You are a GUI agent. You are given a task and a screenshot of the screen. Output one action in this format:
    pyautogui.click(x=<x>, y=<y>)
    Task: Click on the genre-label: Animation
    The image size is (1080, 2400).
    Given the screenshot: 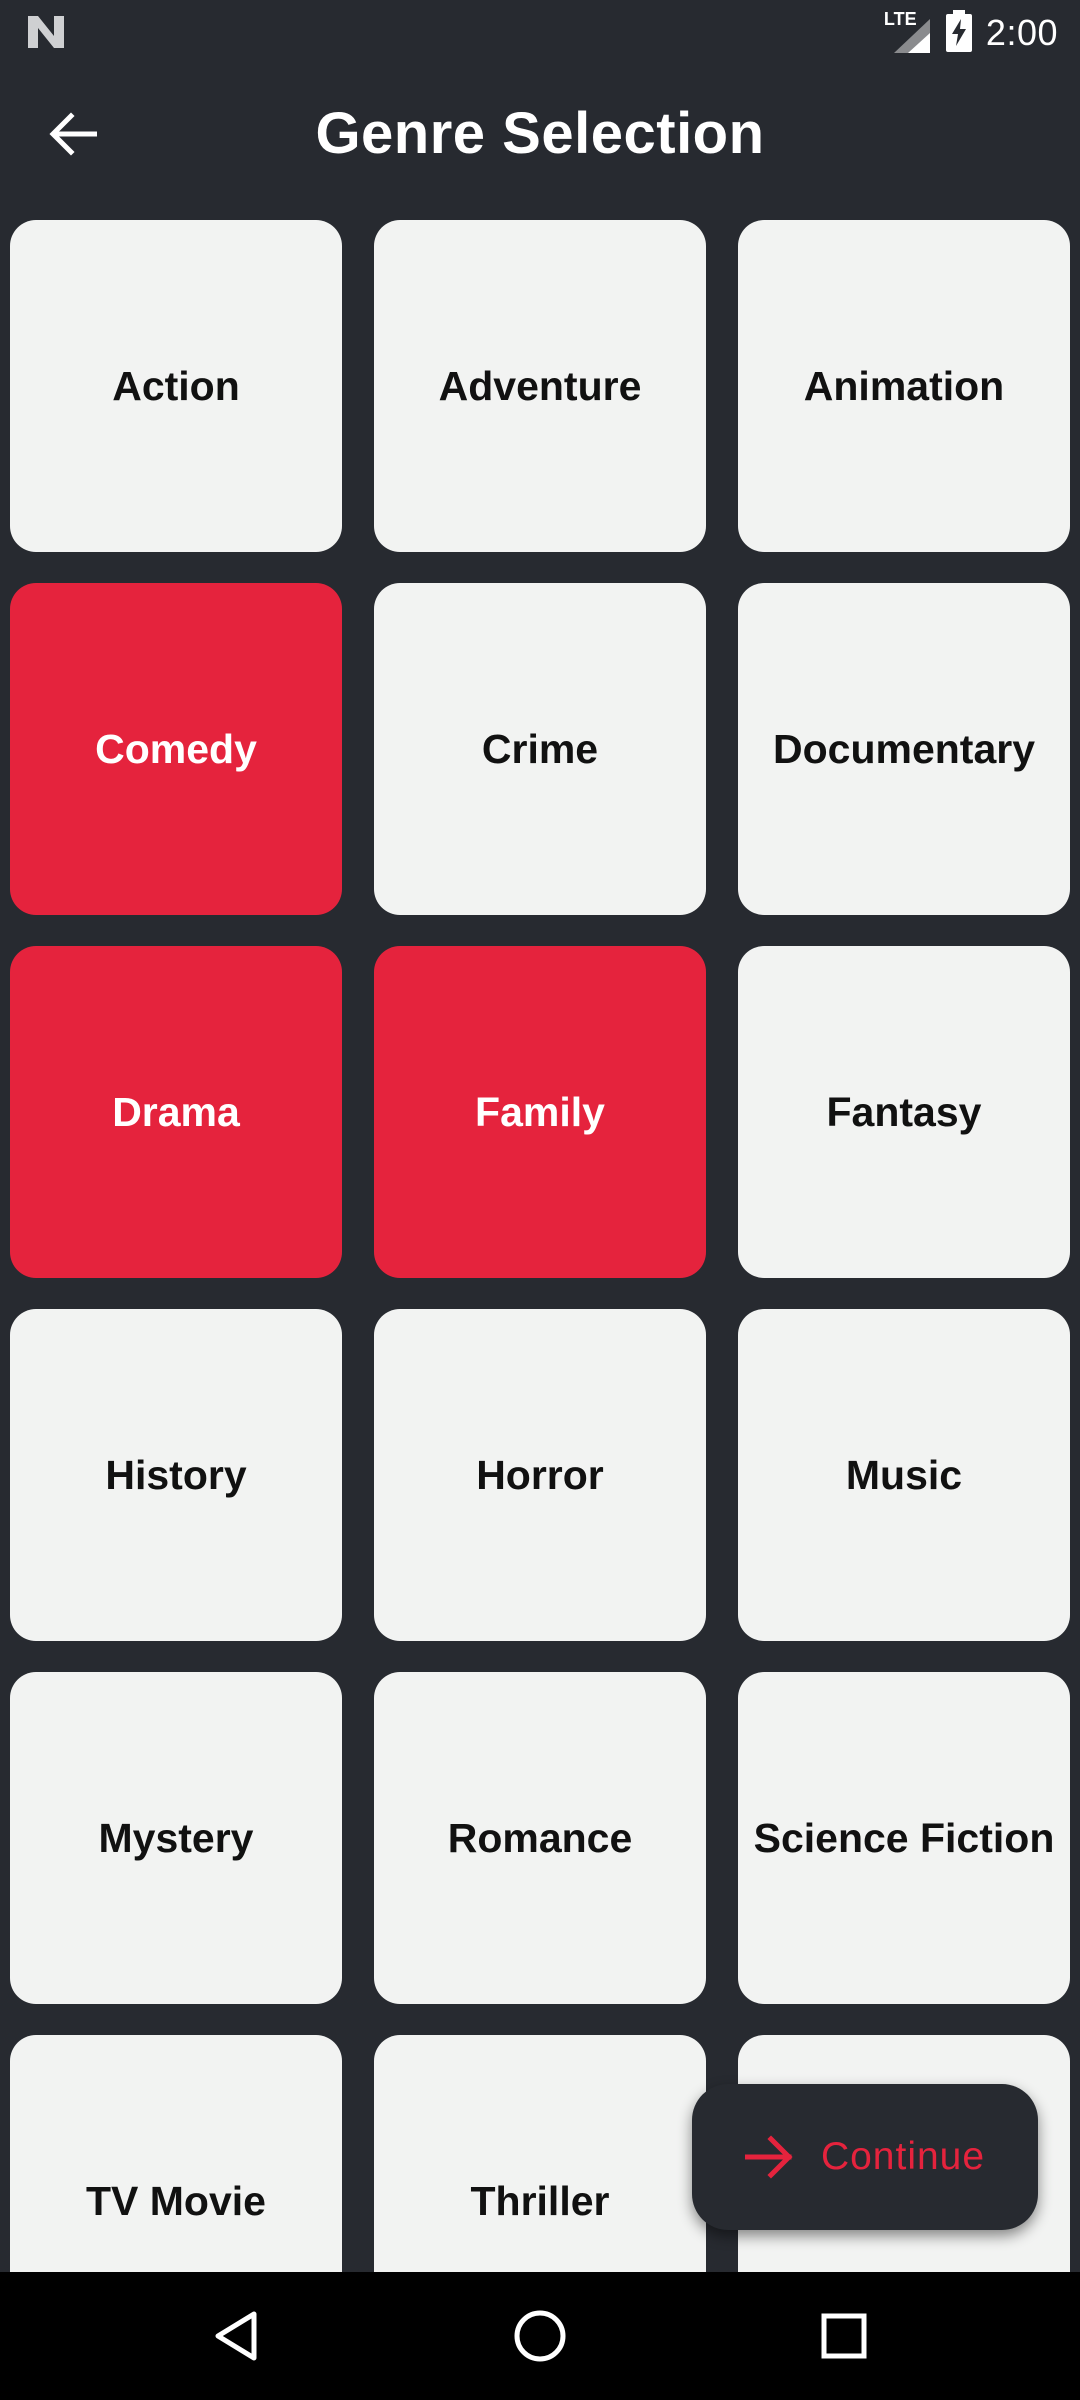 What is the action you would take?
    pyautogui.click(x=904, y=385)
    